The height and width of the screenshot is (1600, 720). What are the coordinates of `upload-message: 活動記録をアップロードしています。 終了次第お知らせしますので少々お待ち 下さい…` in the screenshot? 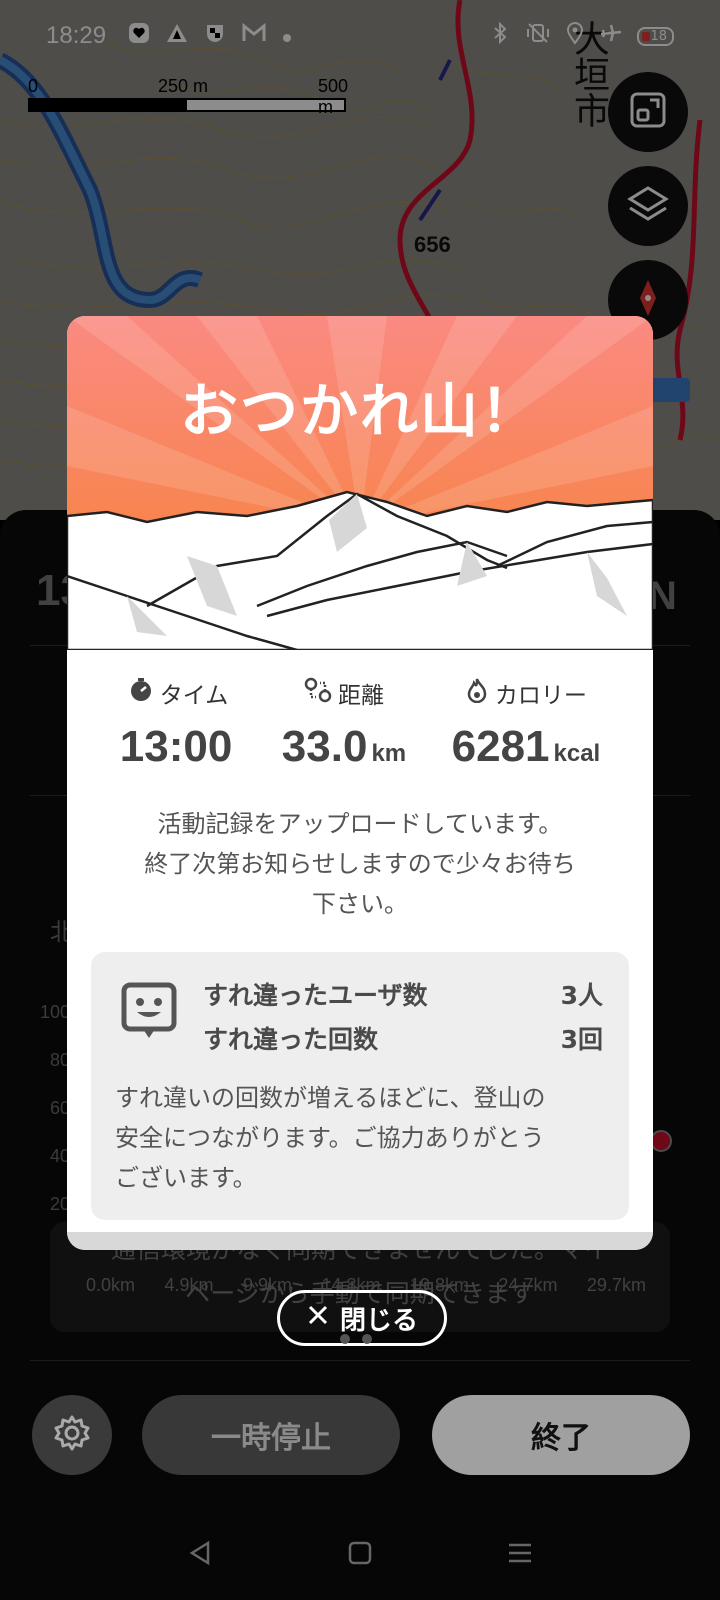 It's located at (360, 864).